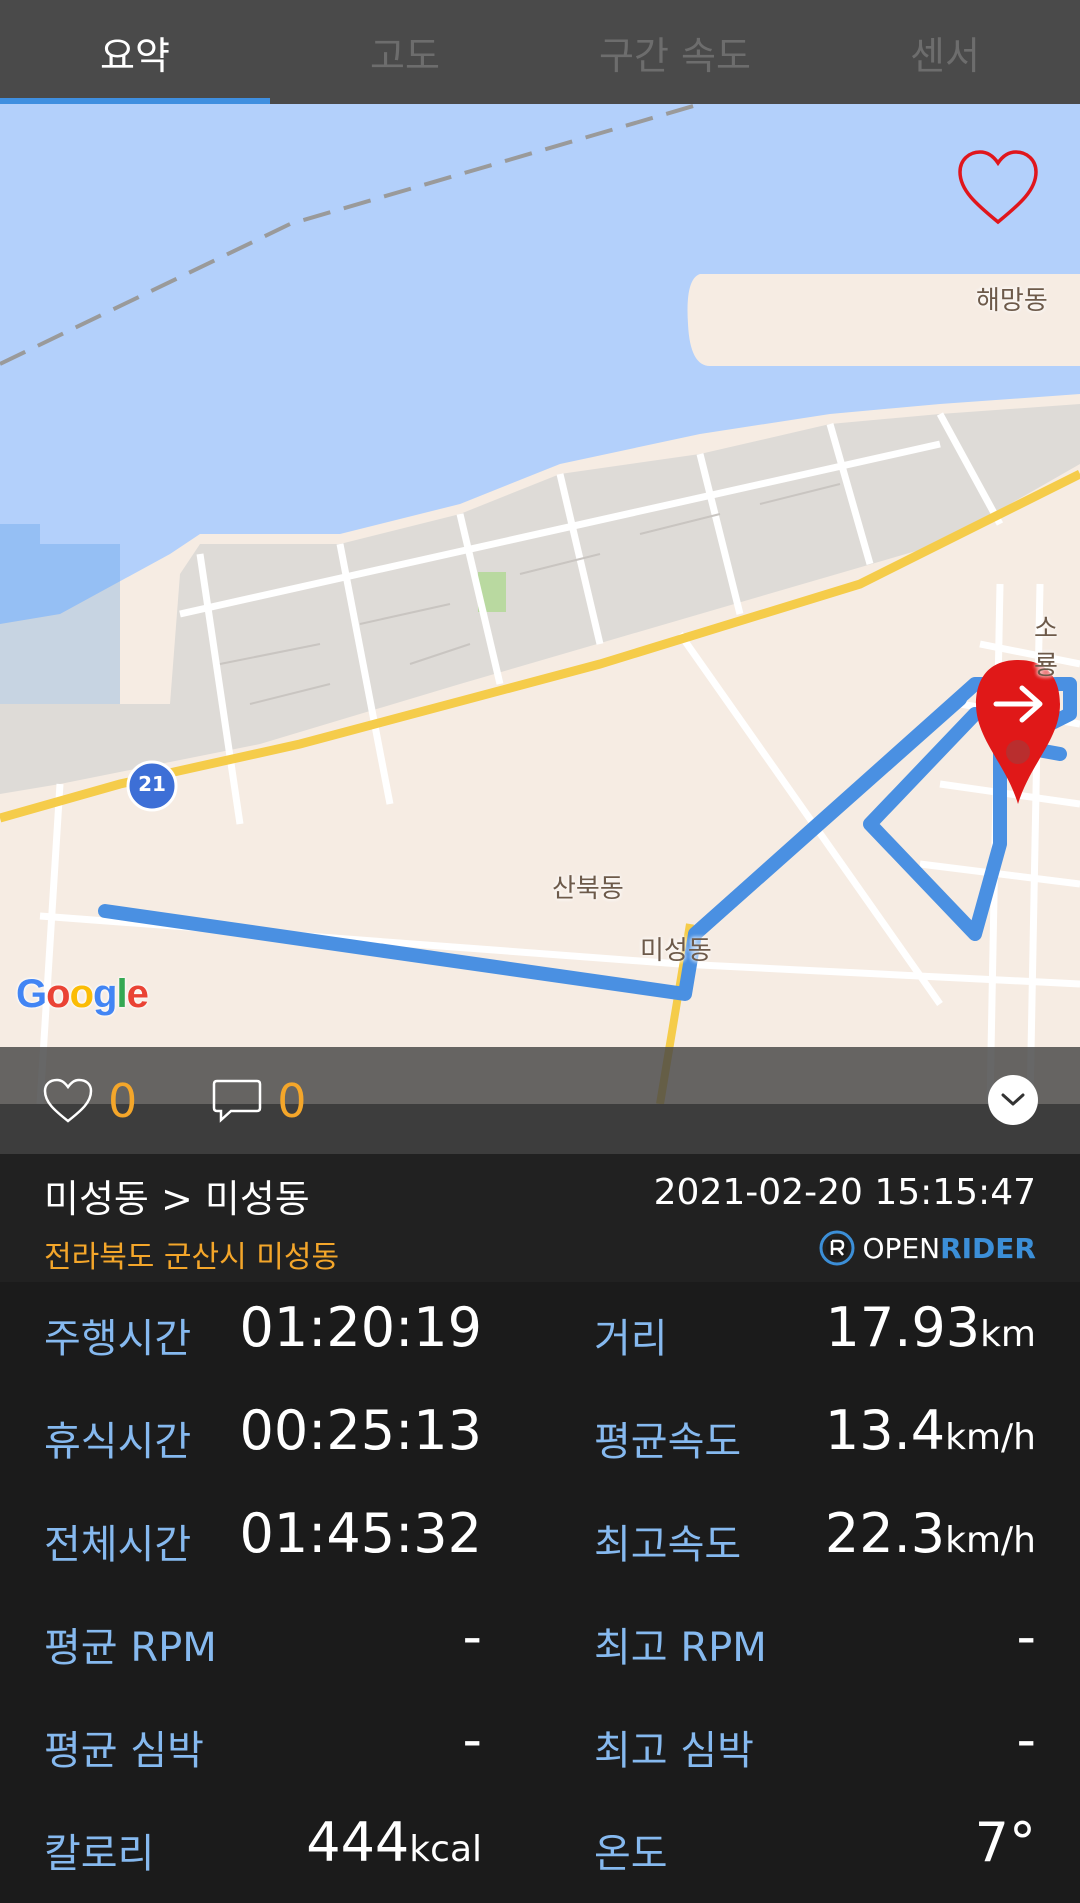 This screenshot has width=1080, height=1903. Describe the element at coordinates (540, 1436) in the screenshot. I see `stat-row: 휴식시간 00:25:13 평균속도 13.4km/h` at that location.